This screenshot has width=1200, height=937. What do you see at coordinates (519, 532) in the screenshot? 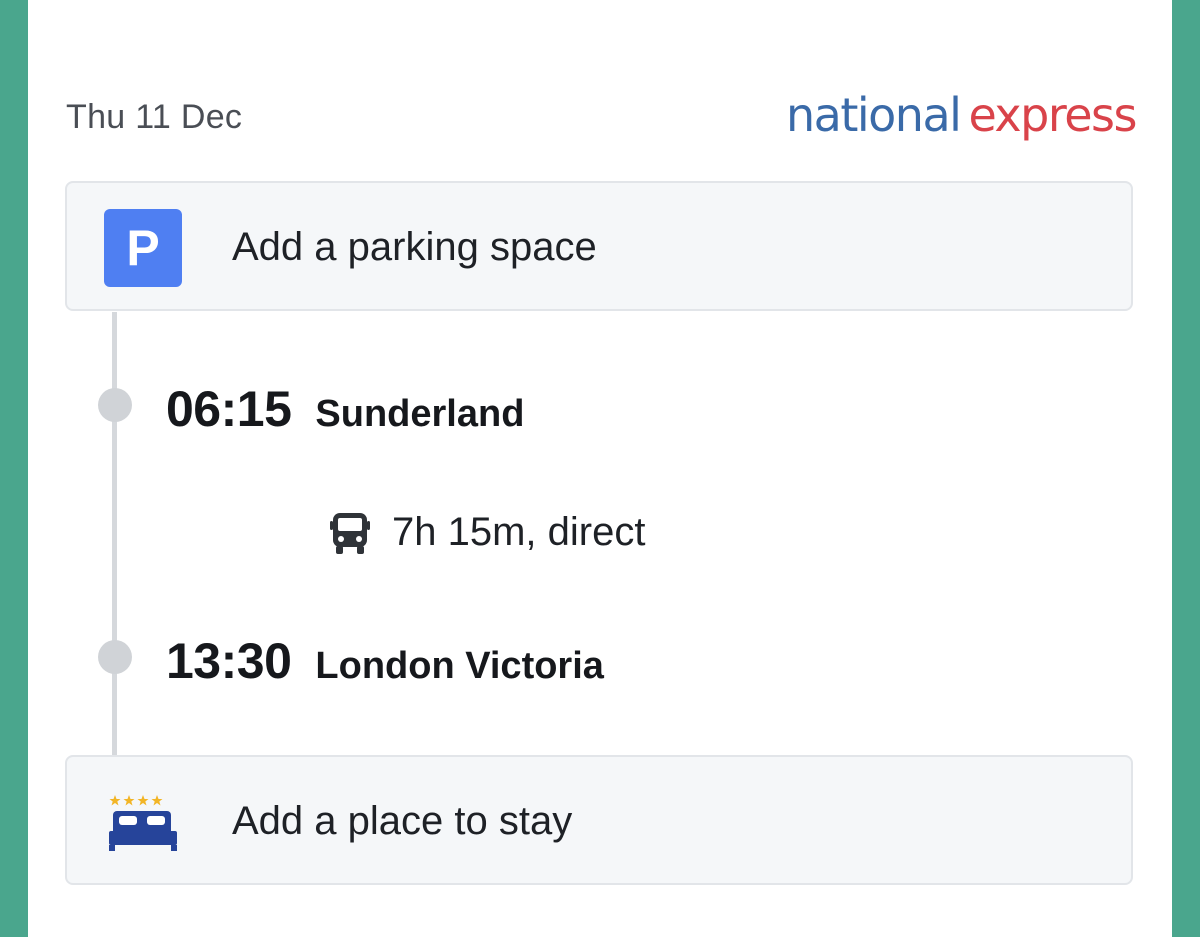
I see `duration-text: 7h 15m, direct` at bounding box center [519, 532].